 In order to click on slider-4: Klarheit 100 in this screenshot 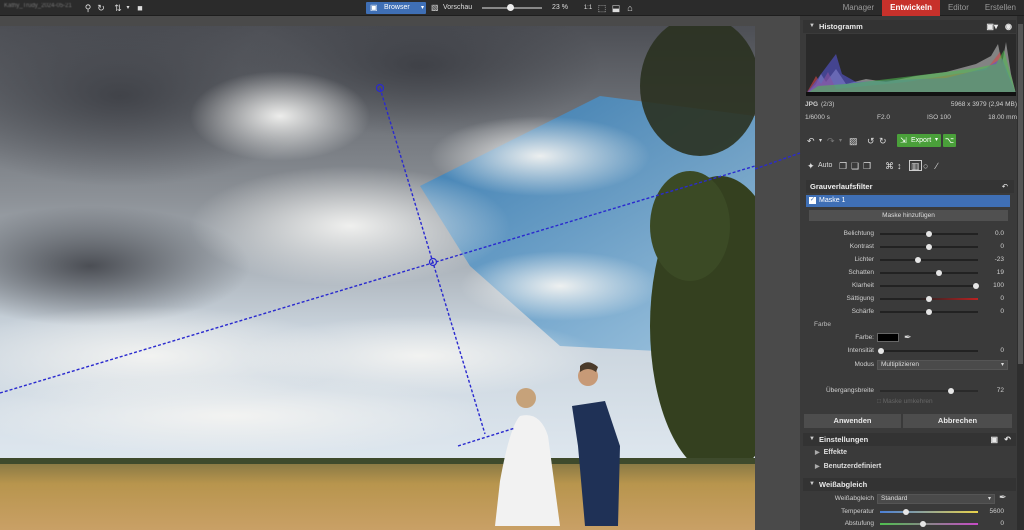, I will do `click(911, 286)`.